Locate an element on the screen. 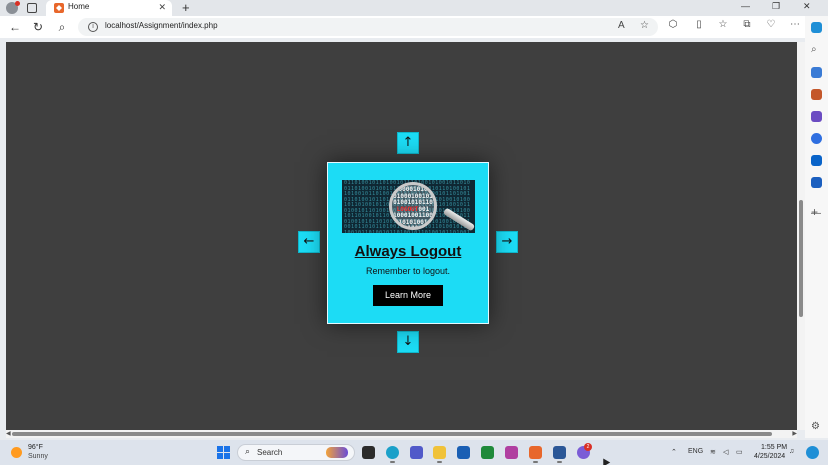 The image size is (828, 465). more-options-icon: ⋯ is located at coordinates (795, 24).